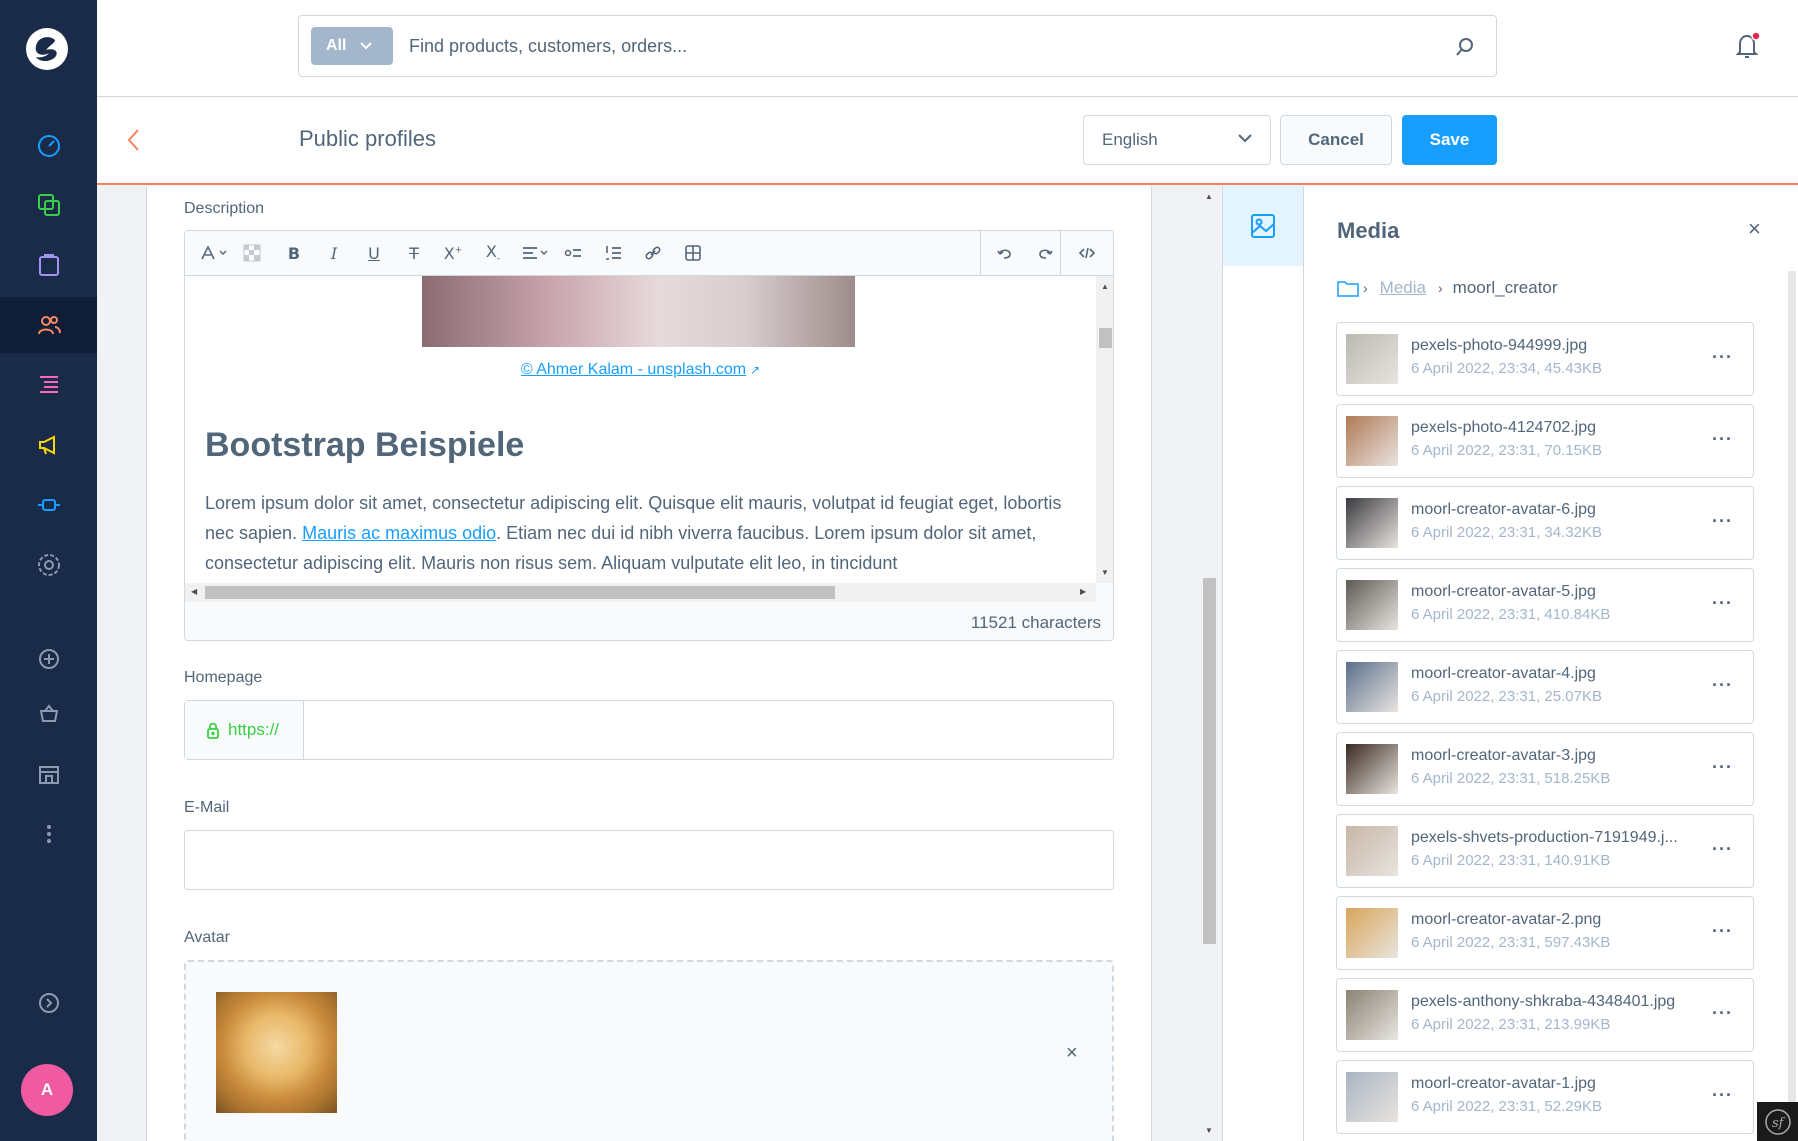 This screenshot has width=1798, height=1141. I want to click on breadcrumb-root: Media, so click(1403, 288).